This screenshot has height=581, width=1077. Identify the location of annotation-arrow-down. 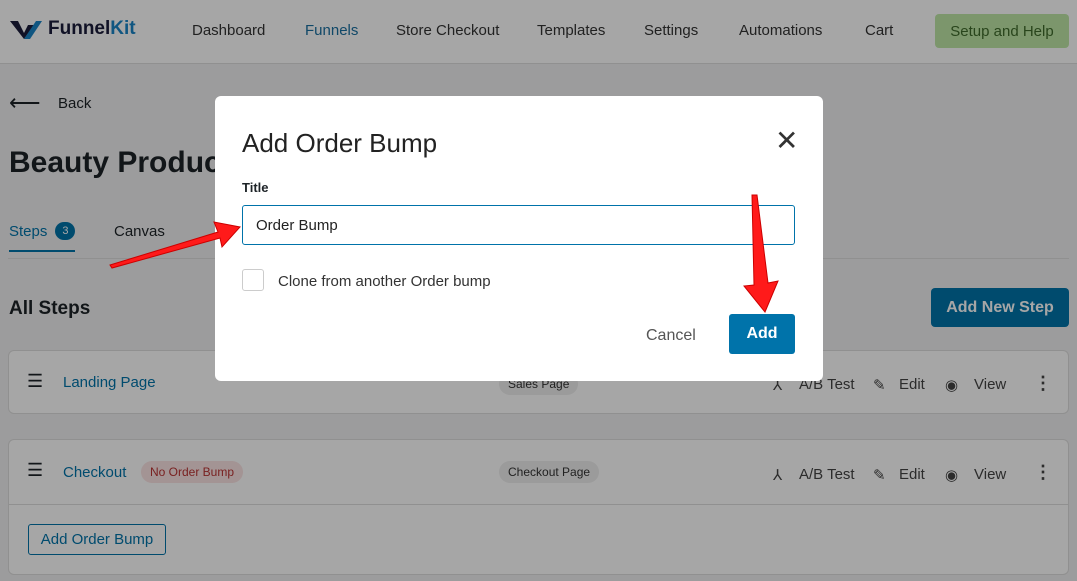
(761, 253).